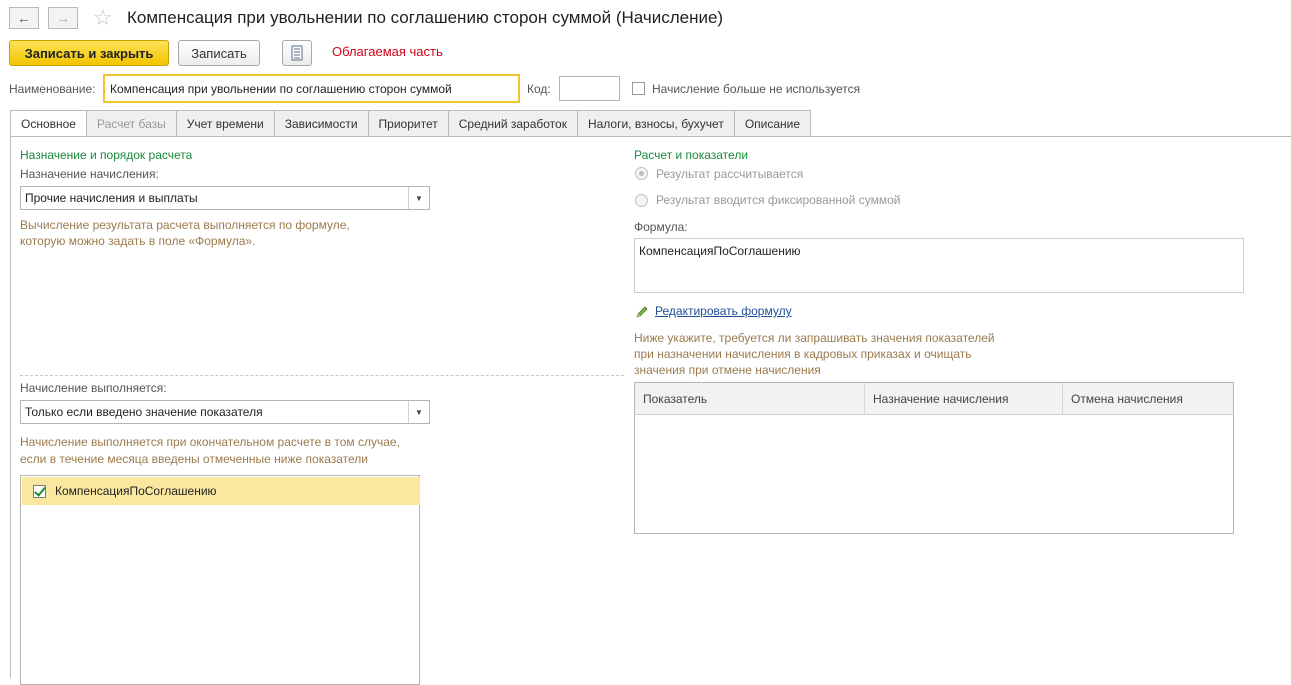 This screenshot has height=685, width=1291. Describe the element at coordinates (321, 123) in the screenshot. I see `tab-dependencies: Зависимости` at that location.